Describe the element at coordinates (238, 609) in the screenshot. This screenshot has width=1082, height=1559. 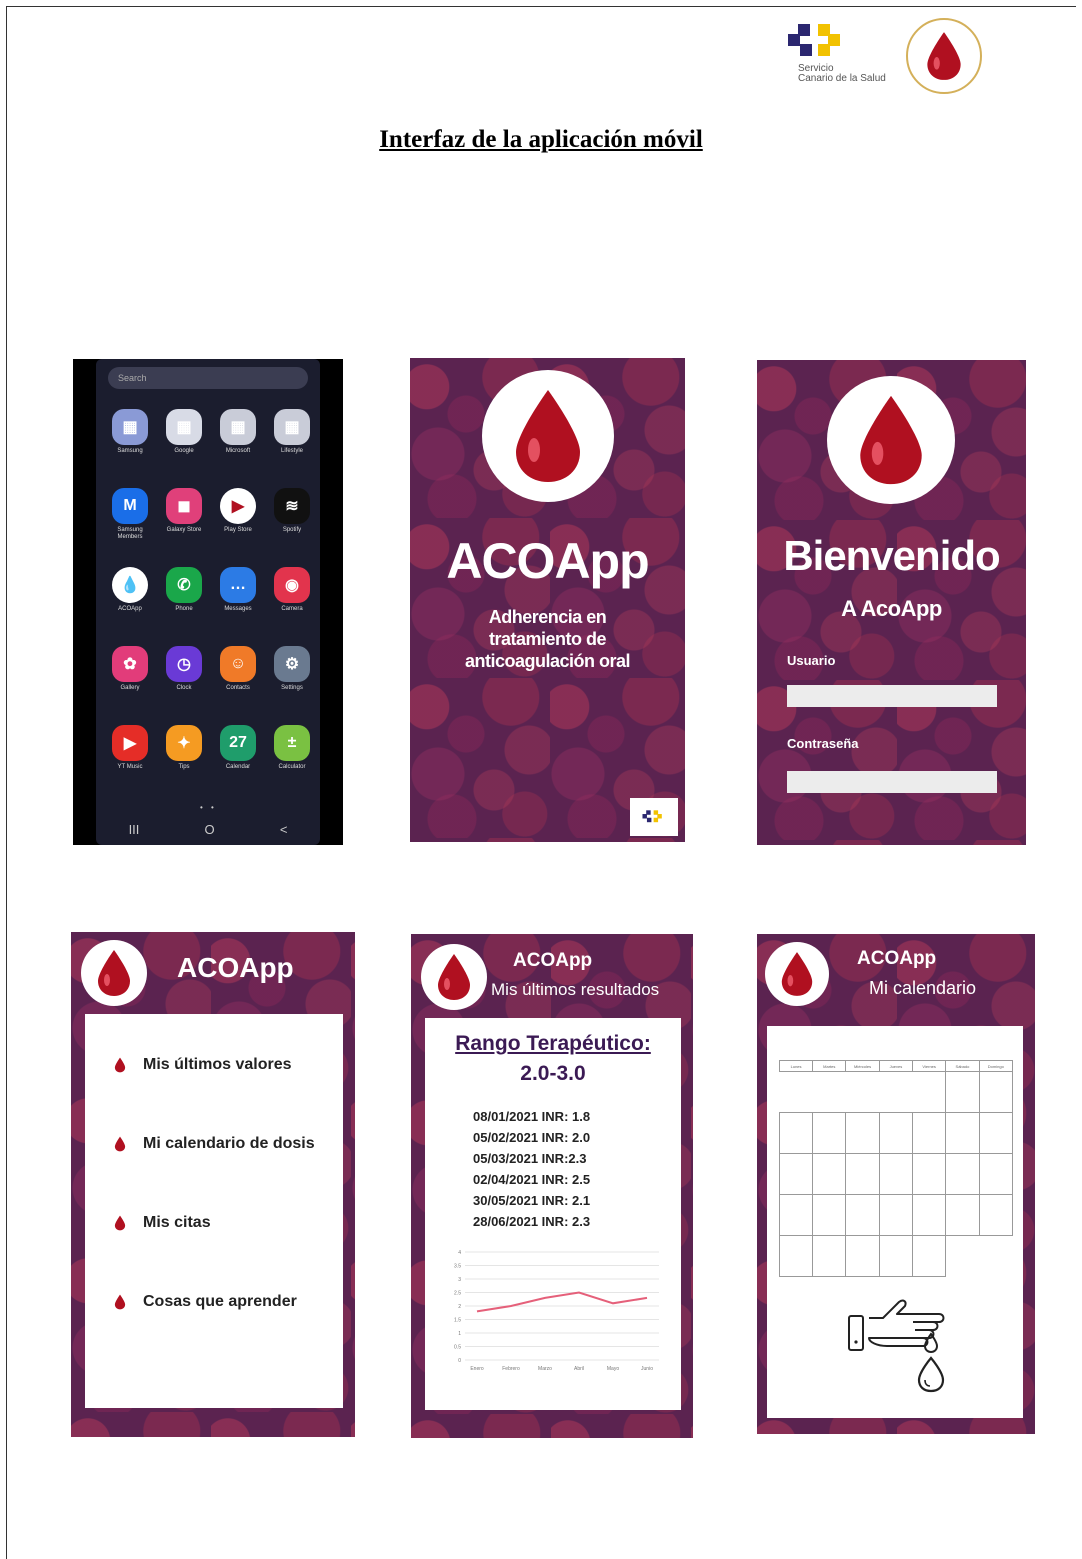
I see `app-label: Messages` at that location.